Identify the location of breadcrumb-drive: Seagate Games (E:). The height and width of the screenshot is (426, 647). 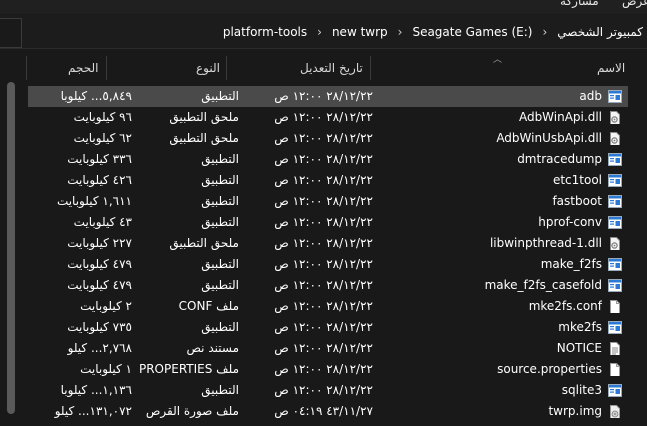
(472, 32).